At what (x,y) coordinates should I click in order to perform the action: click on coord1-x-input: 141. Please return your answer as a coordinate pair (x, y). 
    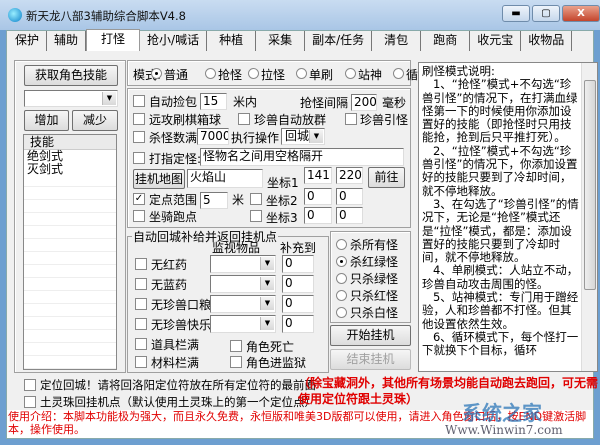
    Looking at the image, I should click on (318, 175).